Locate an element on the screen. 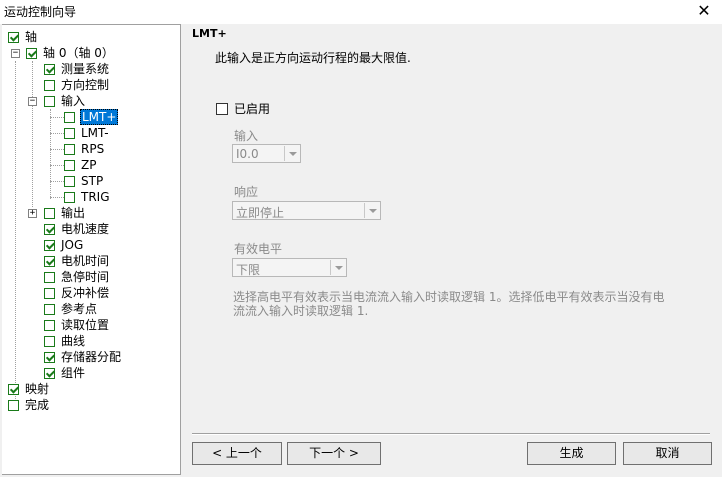  tree-item-lmt-minus: LMT- is located at coordinates (87, 133).